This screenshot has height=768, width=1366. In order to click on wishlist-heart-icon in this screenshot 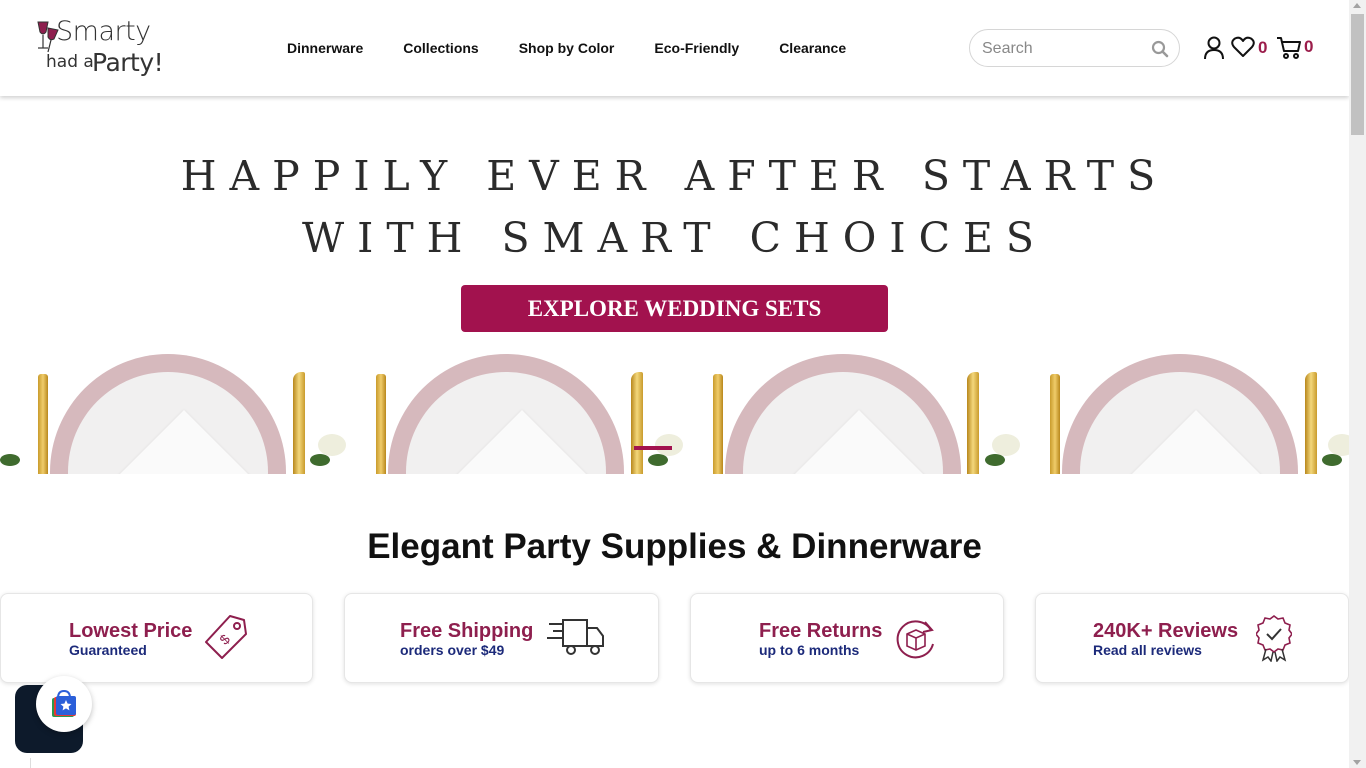, I will do `click(1243, 47)`.